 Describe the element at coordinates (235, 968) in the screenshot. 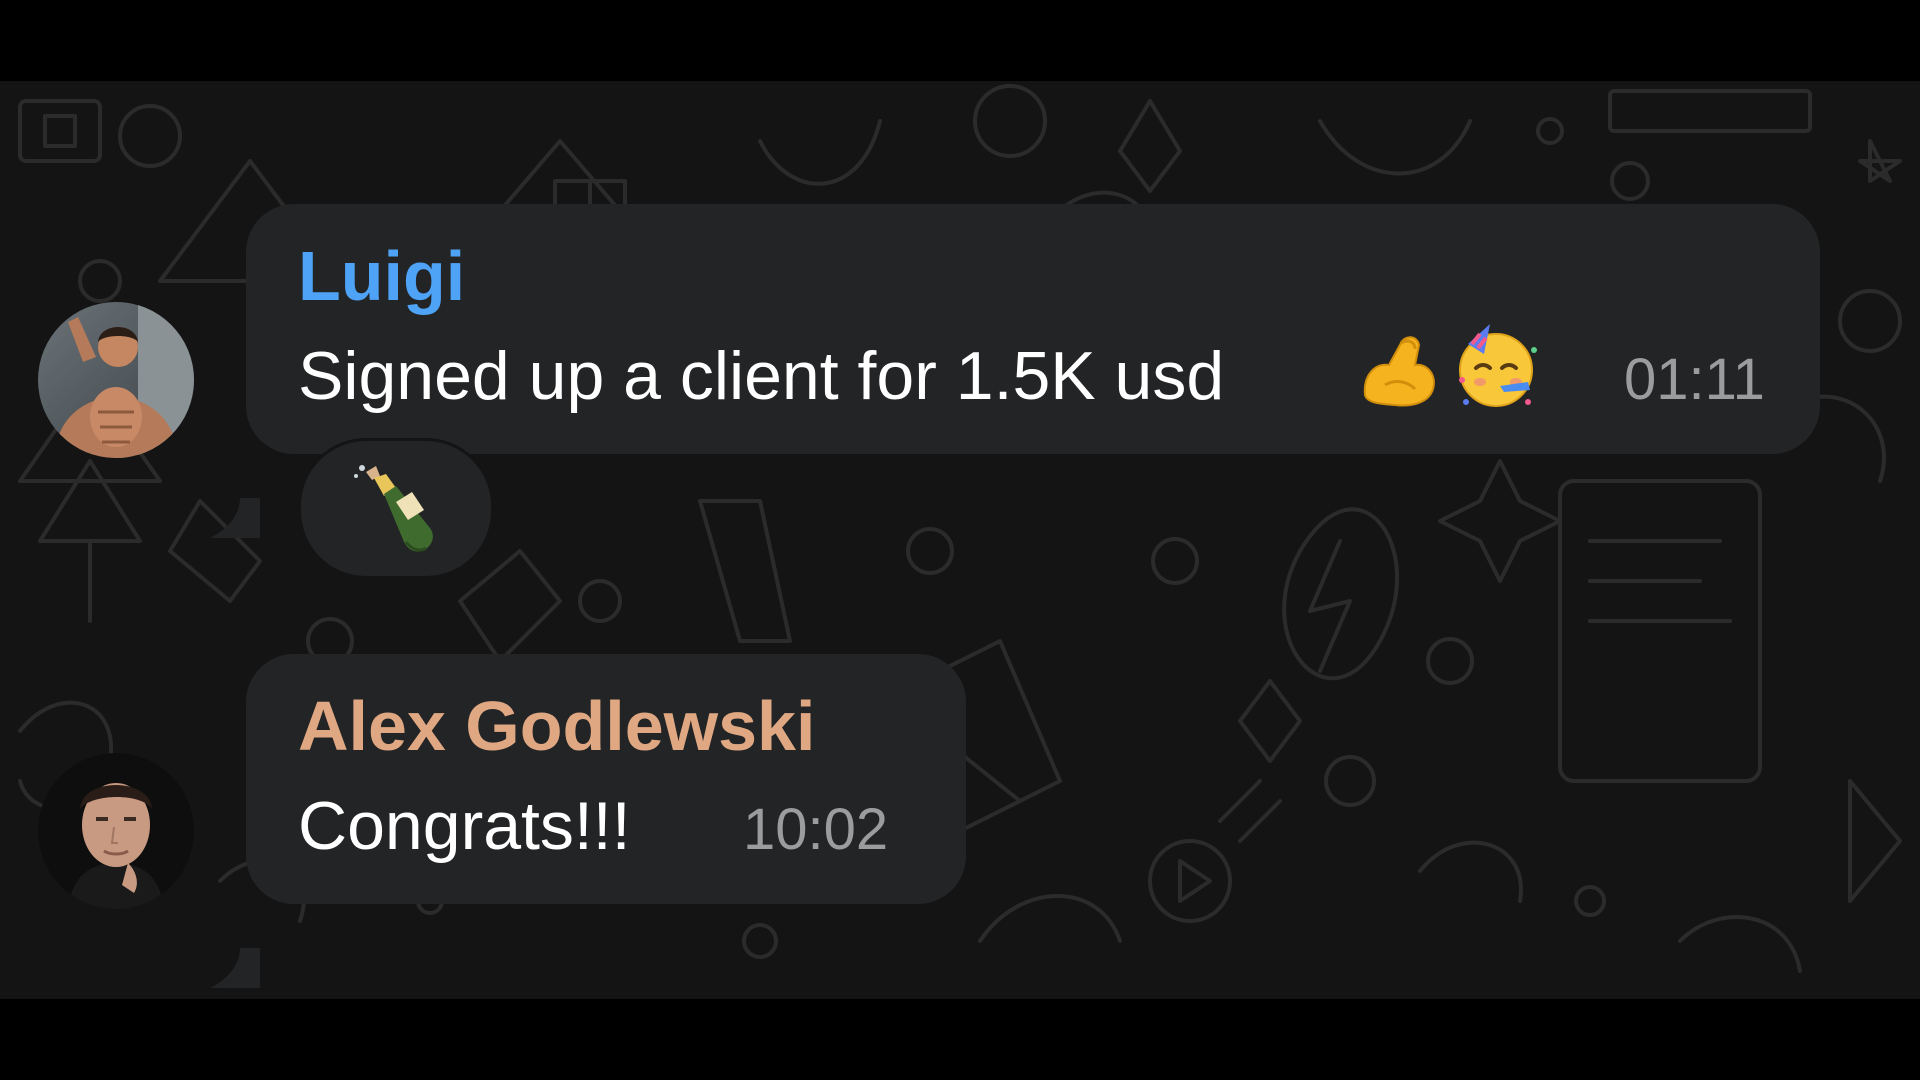

I see `bubble-tail-alex` at that location.